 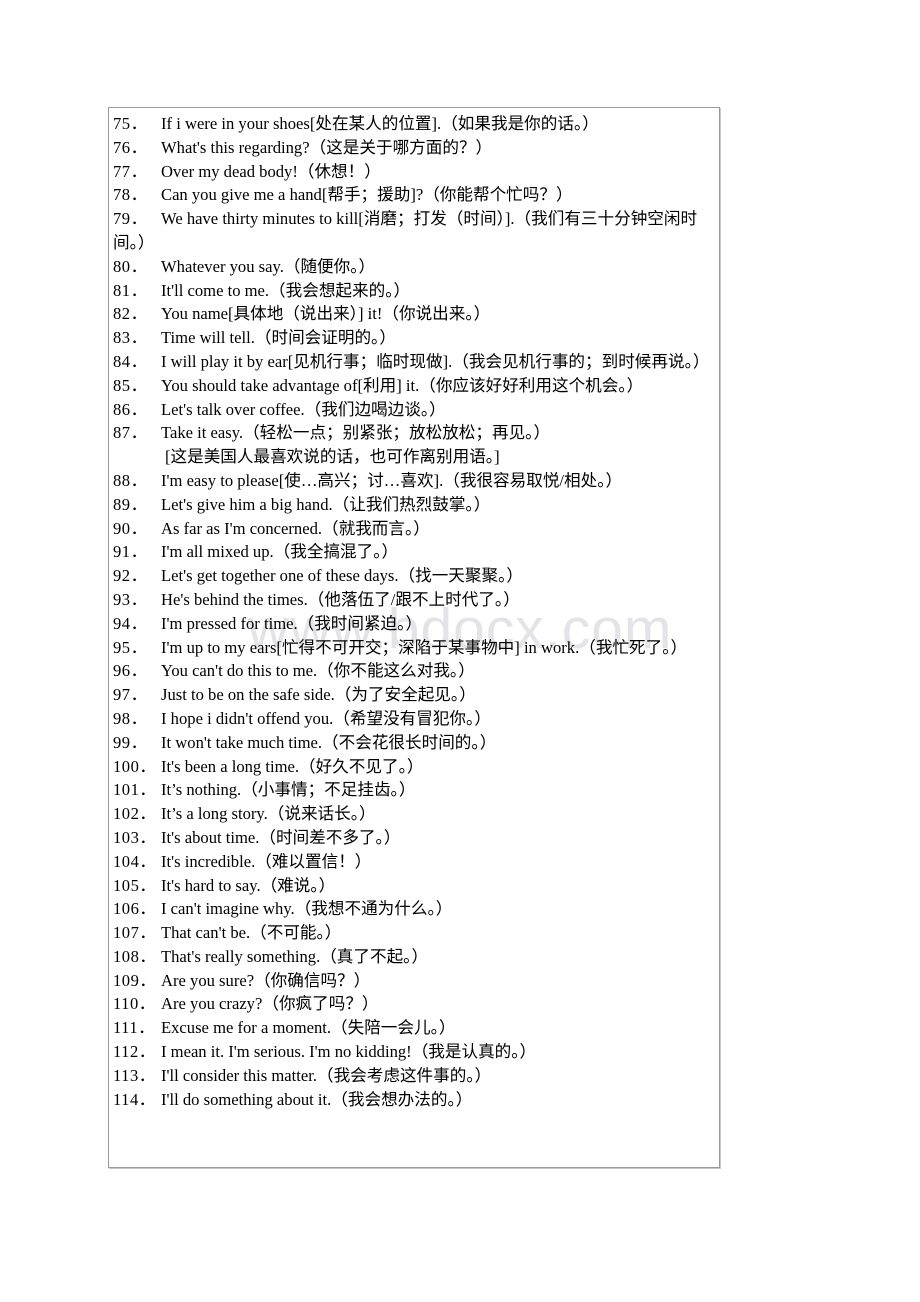 What do you see at coordinates (130, 314) in the screenshot?
I see `phrase-number: 82．` at bounding box center [130, 314].